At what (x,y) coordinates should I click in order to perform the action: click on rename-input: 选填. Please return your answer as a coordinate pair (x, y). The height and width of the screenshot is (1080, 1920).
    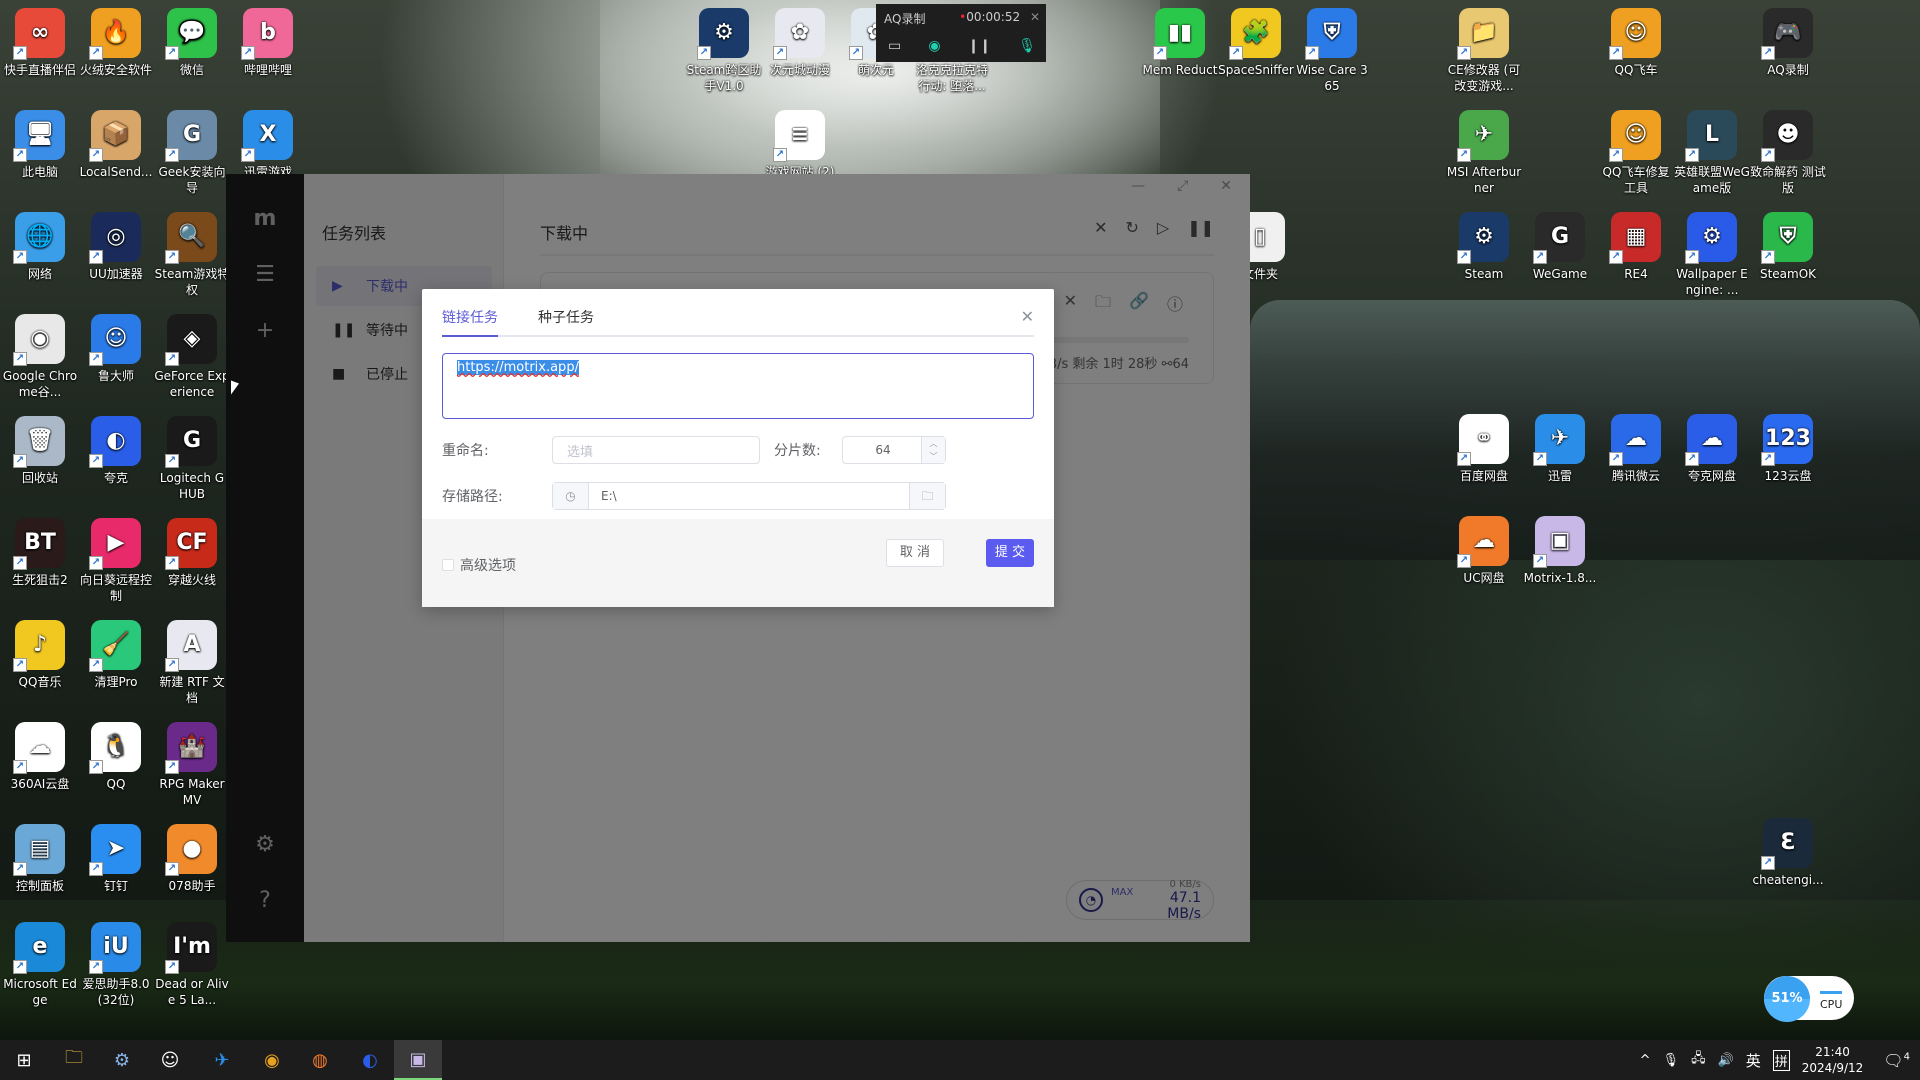
    Looking at the image, I should click on (656, 450).